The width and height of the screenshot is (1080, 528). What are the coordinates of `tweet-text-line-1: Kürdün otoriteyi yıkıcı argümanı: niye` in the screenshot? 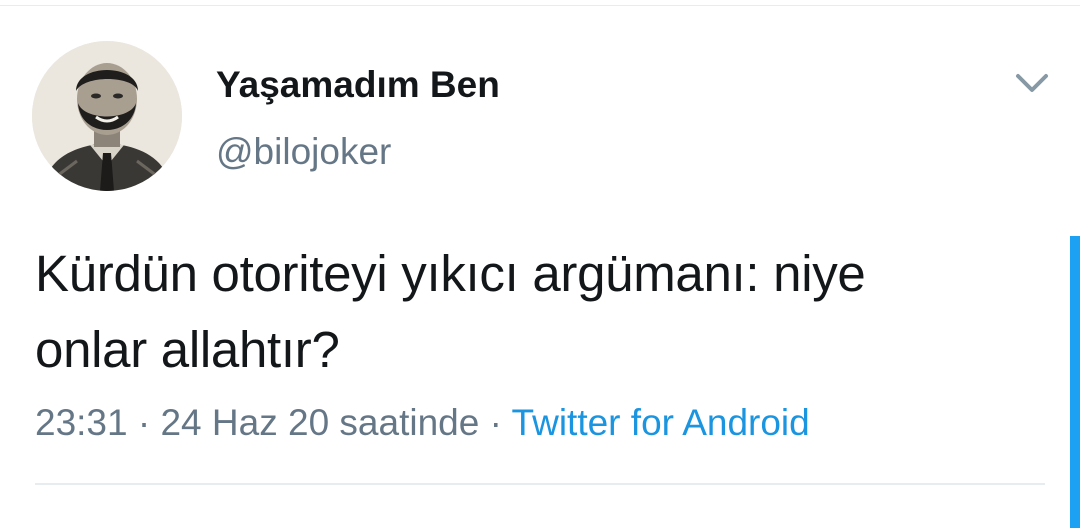 It's located at (450, 273).